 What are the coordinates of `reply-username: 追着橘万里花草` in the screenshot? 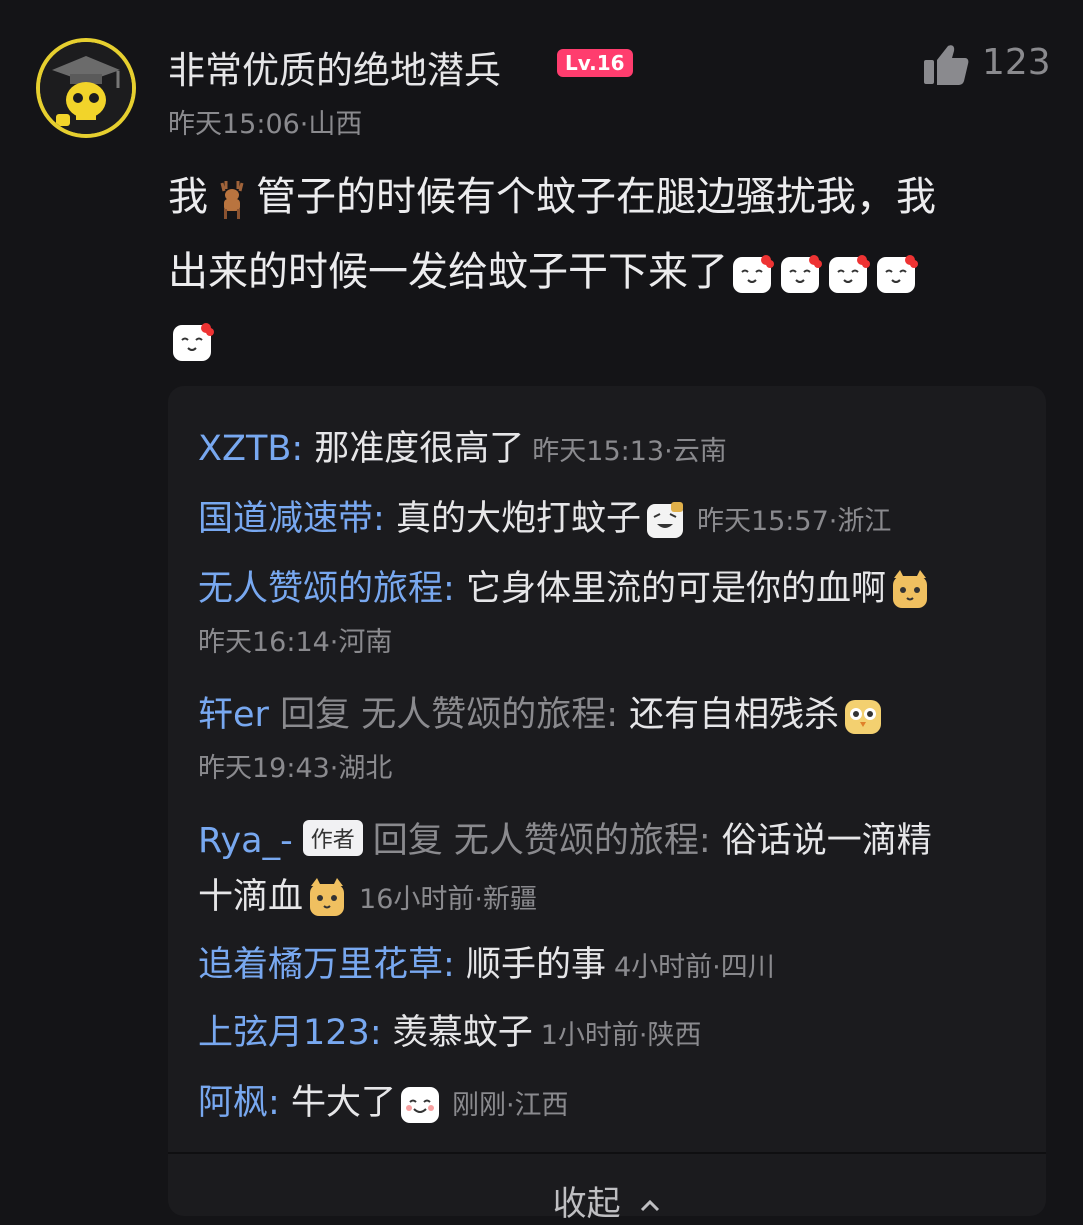 It's located at (320, 965).